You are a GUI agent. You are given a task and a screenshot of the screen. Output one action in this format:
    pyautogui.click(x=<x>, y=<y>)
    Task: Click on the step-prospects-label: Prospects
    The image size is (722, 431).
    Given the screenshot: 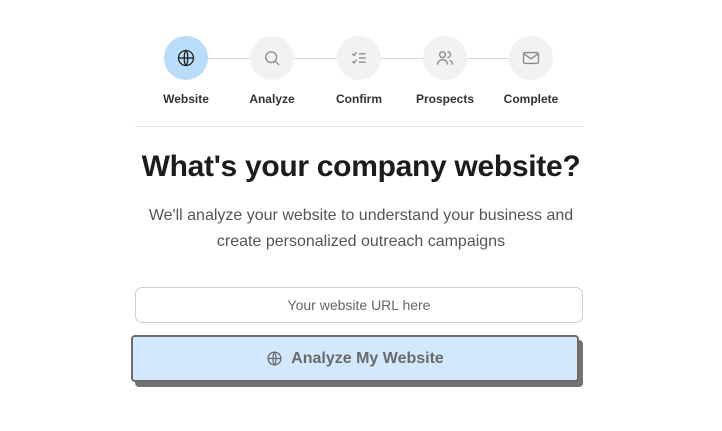 What is the action you would take?
    pyautogui.click(x=445, y=99)
    